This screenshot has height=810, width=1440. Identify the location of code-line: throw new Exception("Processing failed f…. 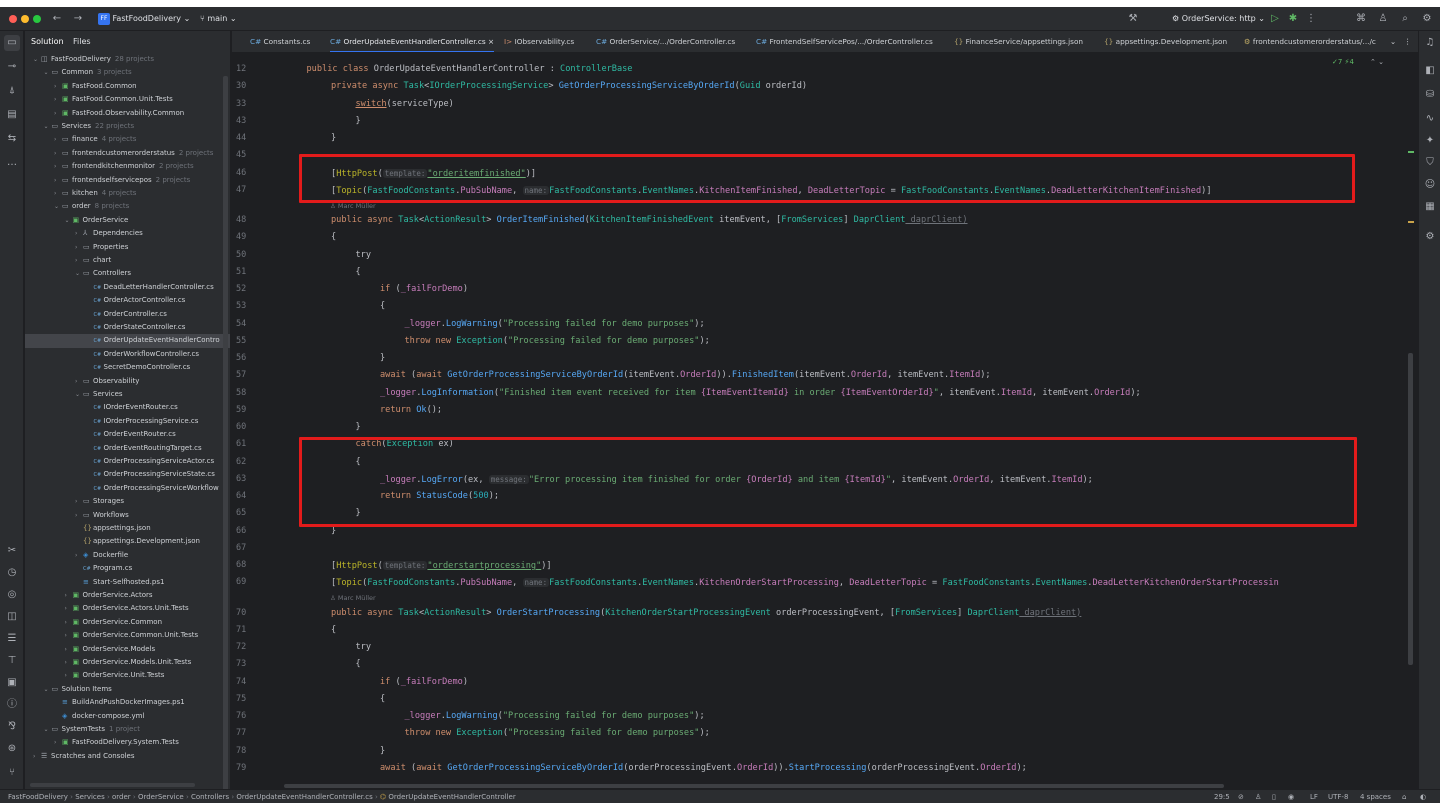
(557, 733).